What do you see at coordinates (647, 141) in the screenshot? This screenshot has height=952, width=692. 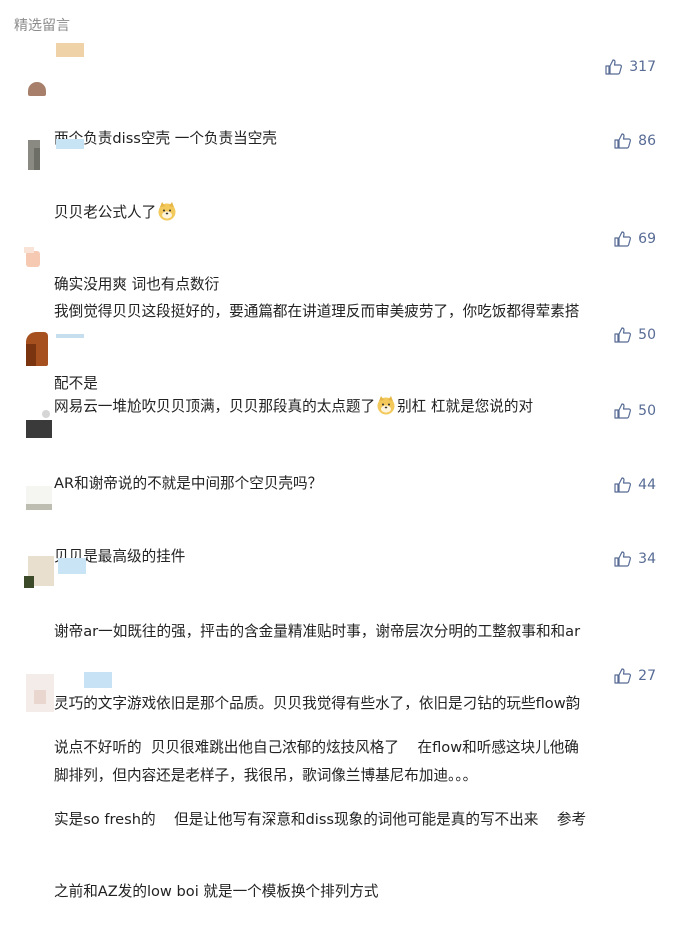 I see `like-count: 86` at bounding box center [647, 141].